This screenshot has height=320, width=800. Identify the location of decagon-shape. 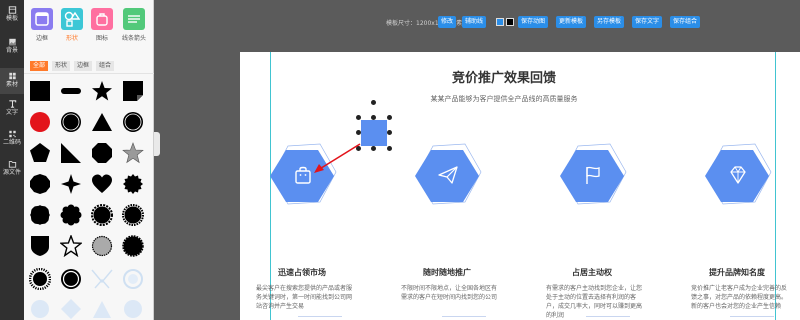
(40, 184).